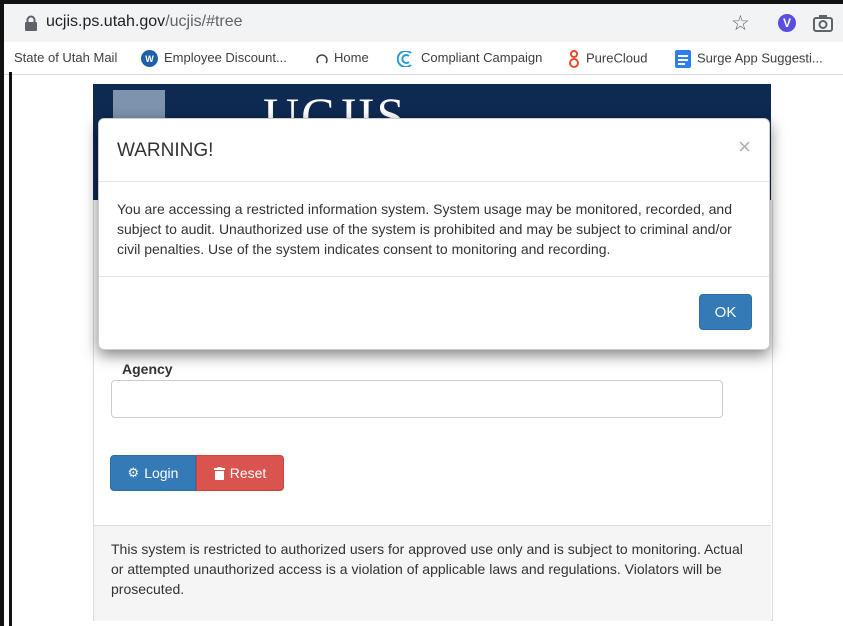 This screenshot has width=843, height=626. I want to click on gear-icon: ⚙, so click(133, 472).